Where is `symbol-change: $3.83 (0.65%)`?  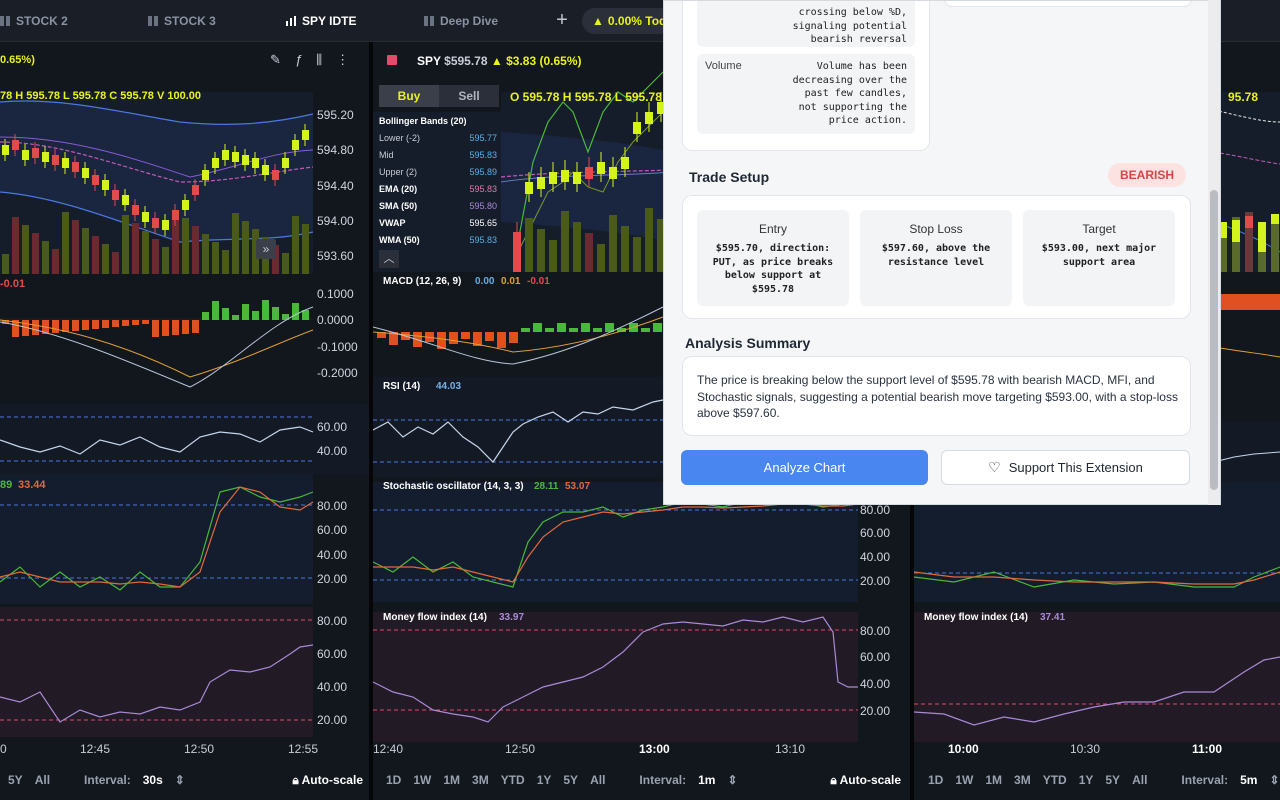 symbol-change: $3.83 (0.65%) is located at coordinates (544, 61).